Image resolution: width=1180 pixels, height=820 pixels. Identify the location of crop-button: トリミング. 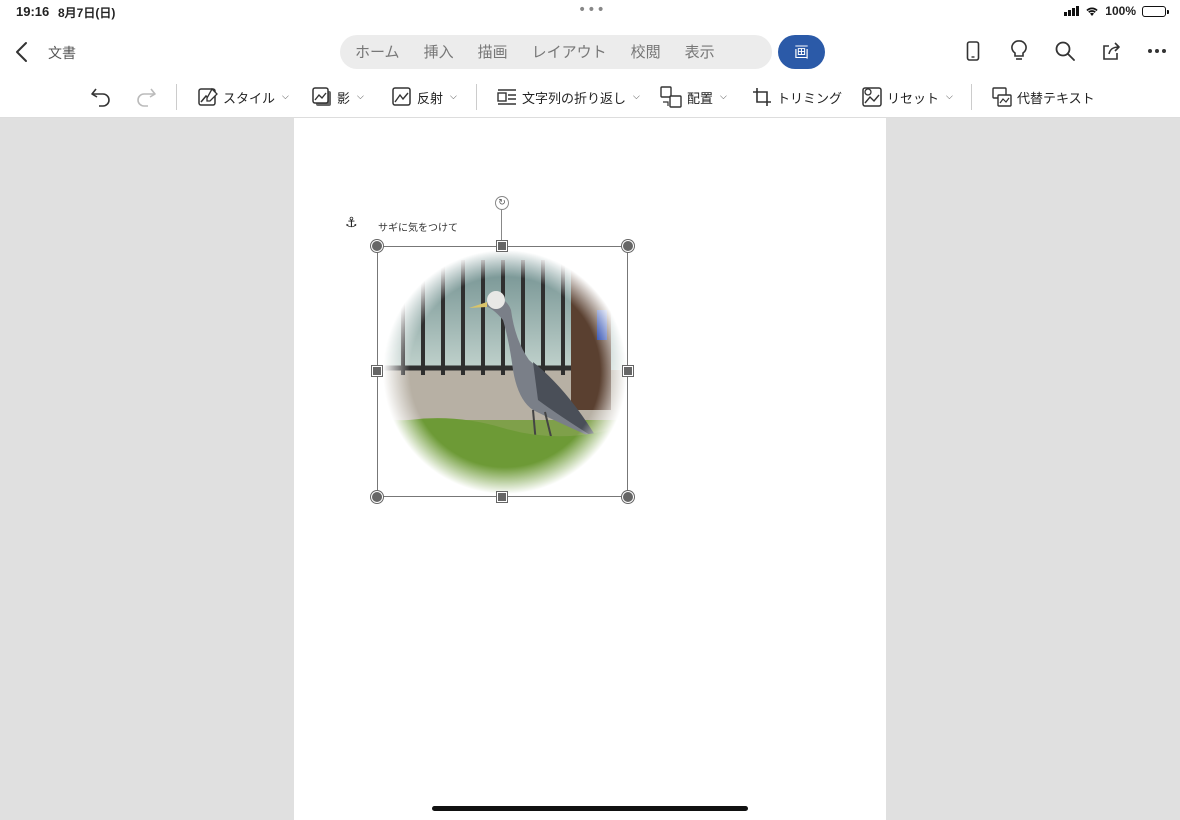
(797, 97).